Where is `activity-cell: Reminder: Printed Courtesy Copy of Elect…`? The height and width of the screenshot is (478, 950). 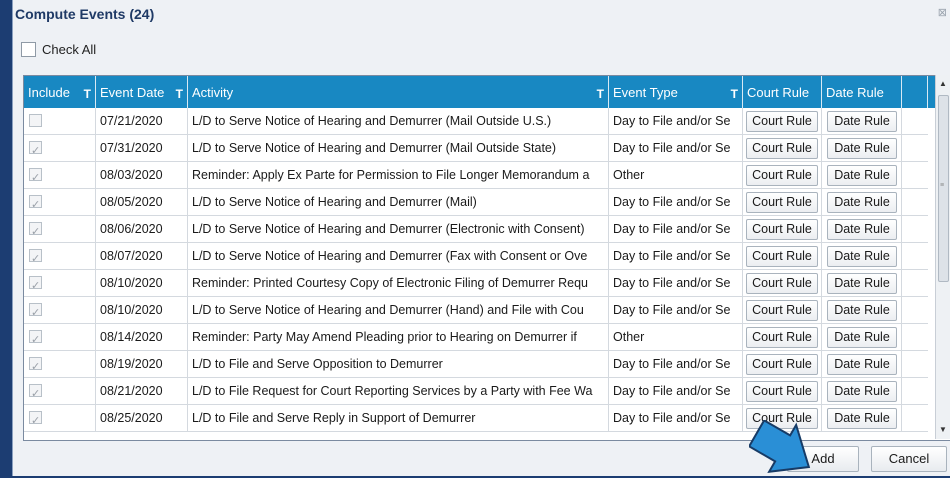
activity-cell: Reminder: Printed Courtesy Copy of Elect… is located at coordinates (398, 283).